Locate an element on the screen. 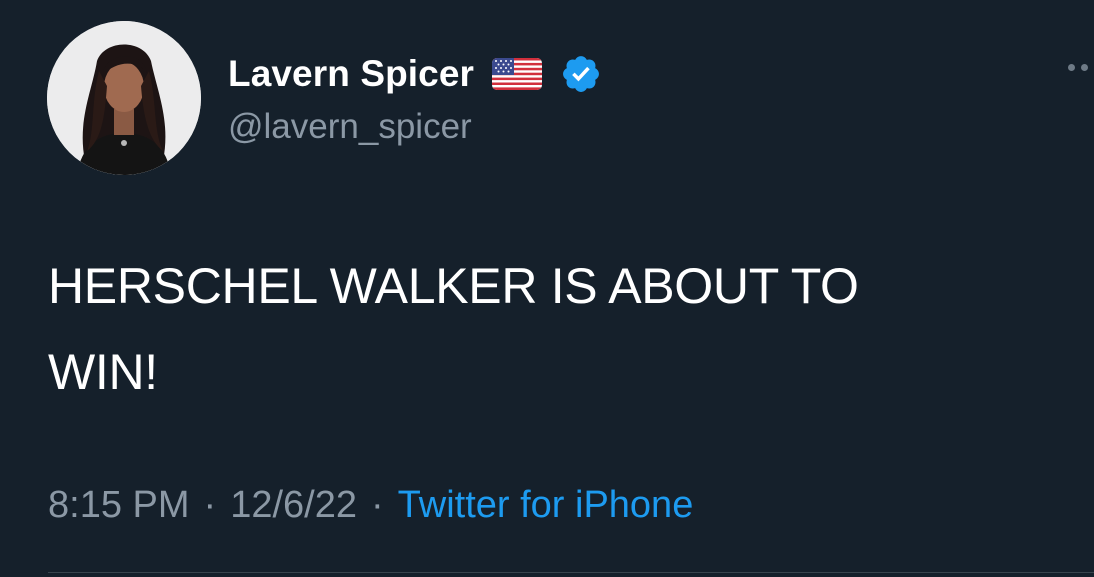 The image size is (1094, 577). verified-badge-icon is located at coordinates (581, 74).